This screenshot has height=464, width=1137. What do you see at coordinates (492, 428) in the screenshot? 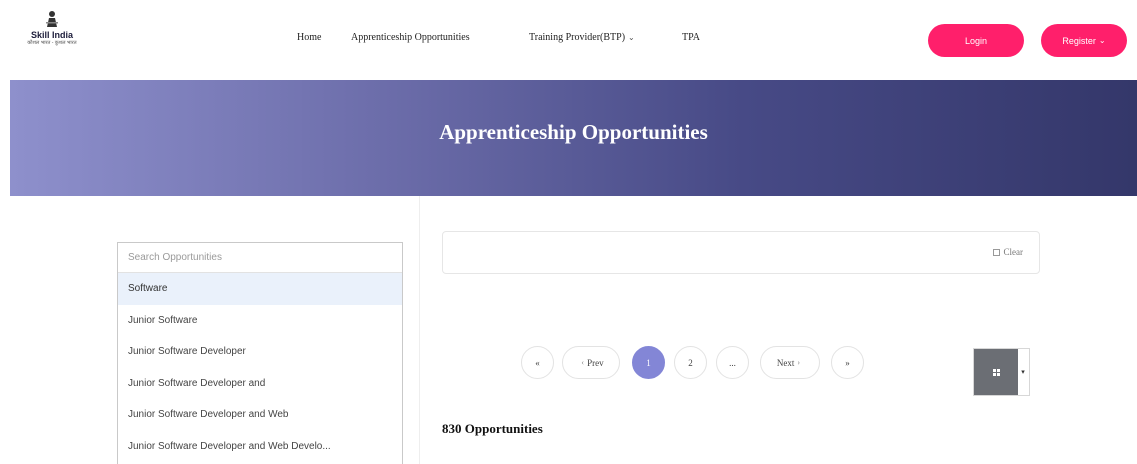
I see `results-count: 830 Opportunities` at bounding box center [492, 428].